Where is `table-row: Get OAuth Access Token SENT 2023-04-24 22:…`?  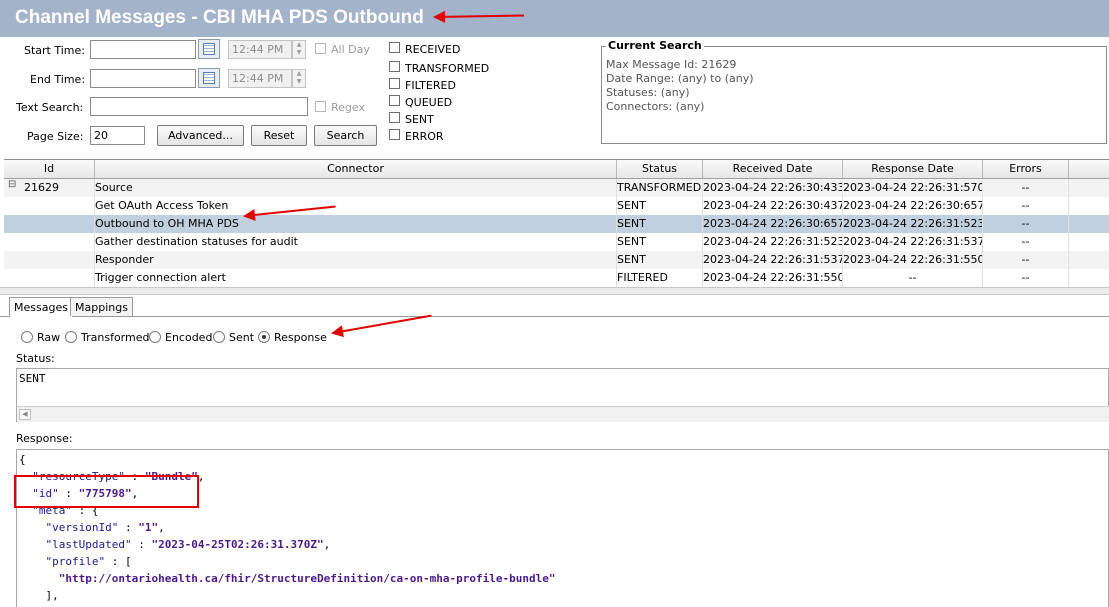 table-row: Get OAuth Access Token SENT 2023-04-24 22:… is located at coordinates (556, 206).